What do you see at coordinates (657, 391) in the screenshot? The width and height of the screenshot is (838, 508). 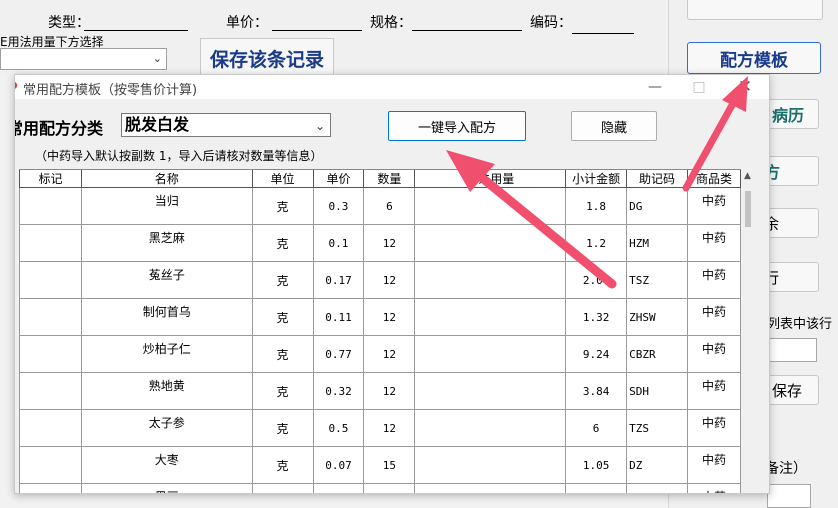 I see `cell-code: SDH` at bounding box center [657, 391].